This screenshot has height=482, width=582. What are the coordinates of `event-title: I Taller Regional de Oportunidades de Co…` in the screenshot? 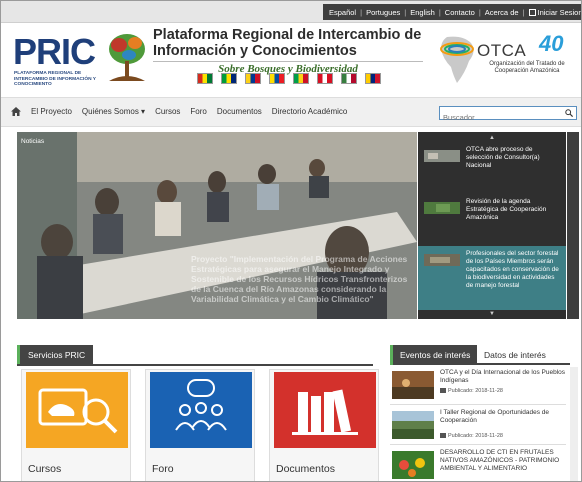 It's located at (495, 416).